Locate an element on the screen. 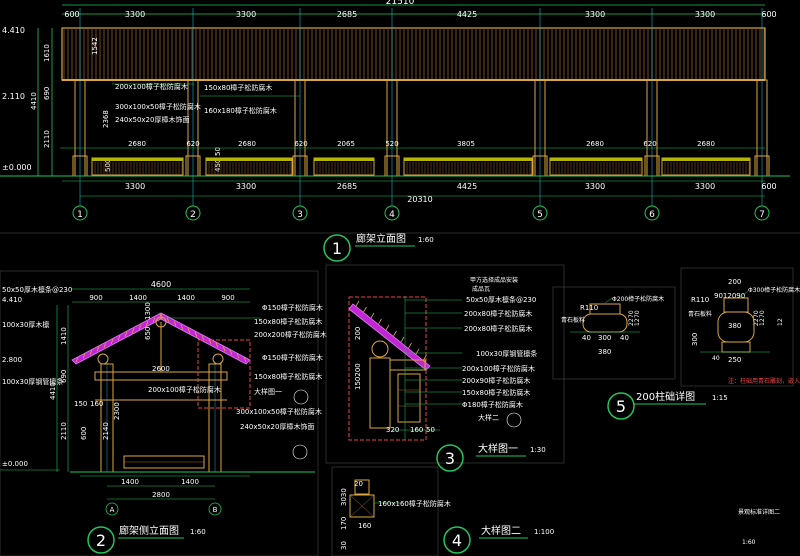  axis-label: 4 is located at coordinates (392, 215).